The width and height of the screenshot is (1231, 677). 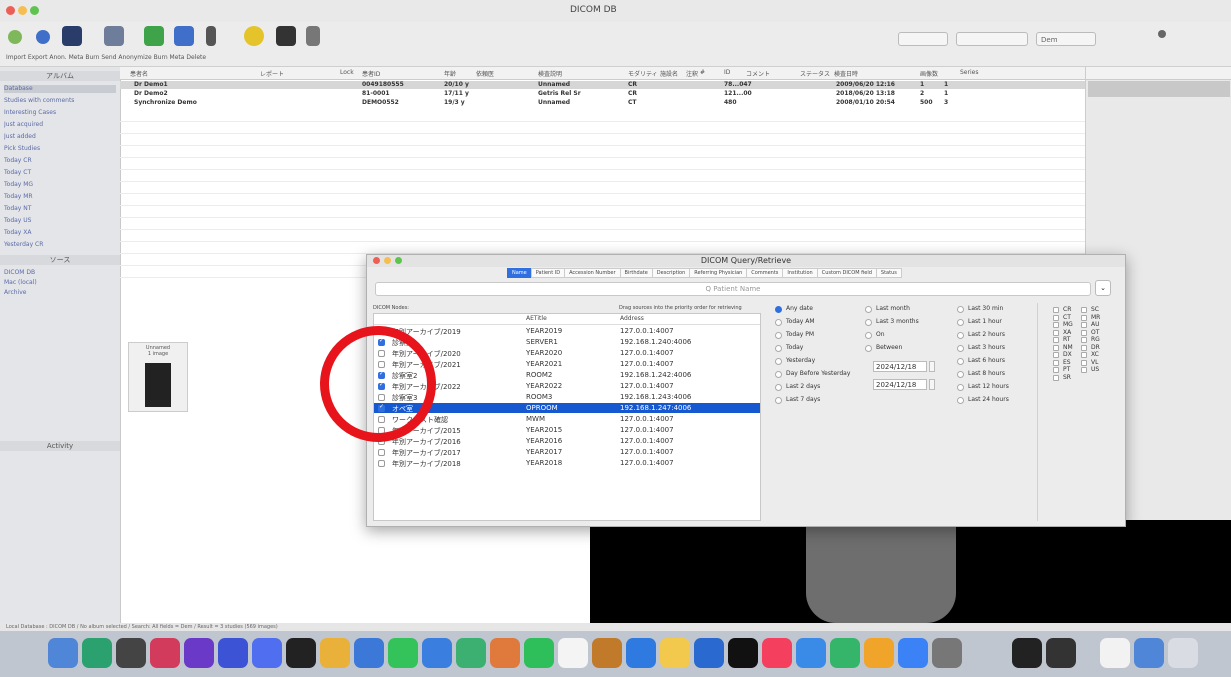 What do you see at coordinates (1149, 653) in the screenshot?
I see `folder-icon` at bounding box center [1149, 653].